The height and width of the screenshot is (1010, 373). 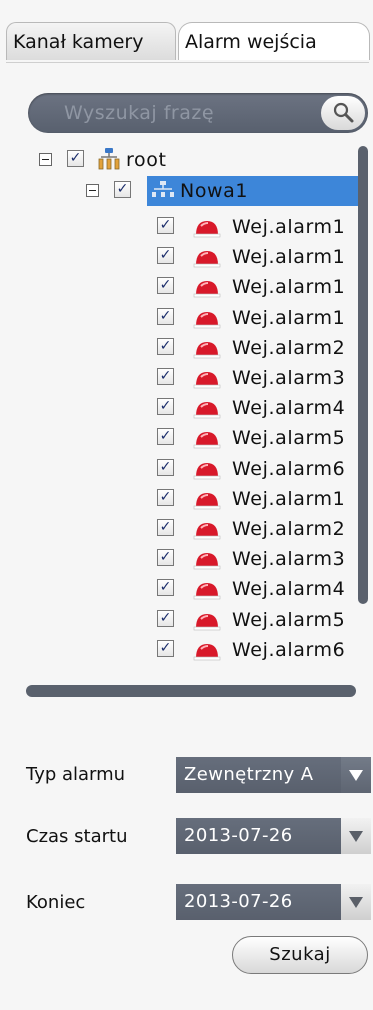 What do you see at coordinates (238, 901) in the screenshot?
I see `end-time-value: 2013-07-26` at bounding box center [238, 901].